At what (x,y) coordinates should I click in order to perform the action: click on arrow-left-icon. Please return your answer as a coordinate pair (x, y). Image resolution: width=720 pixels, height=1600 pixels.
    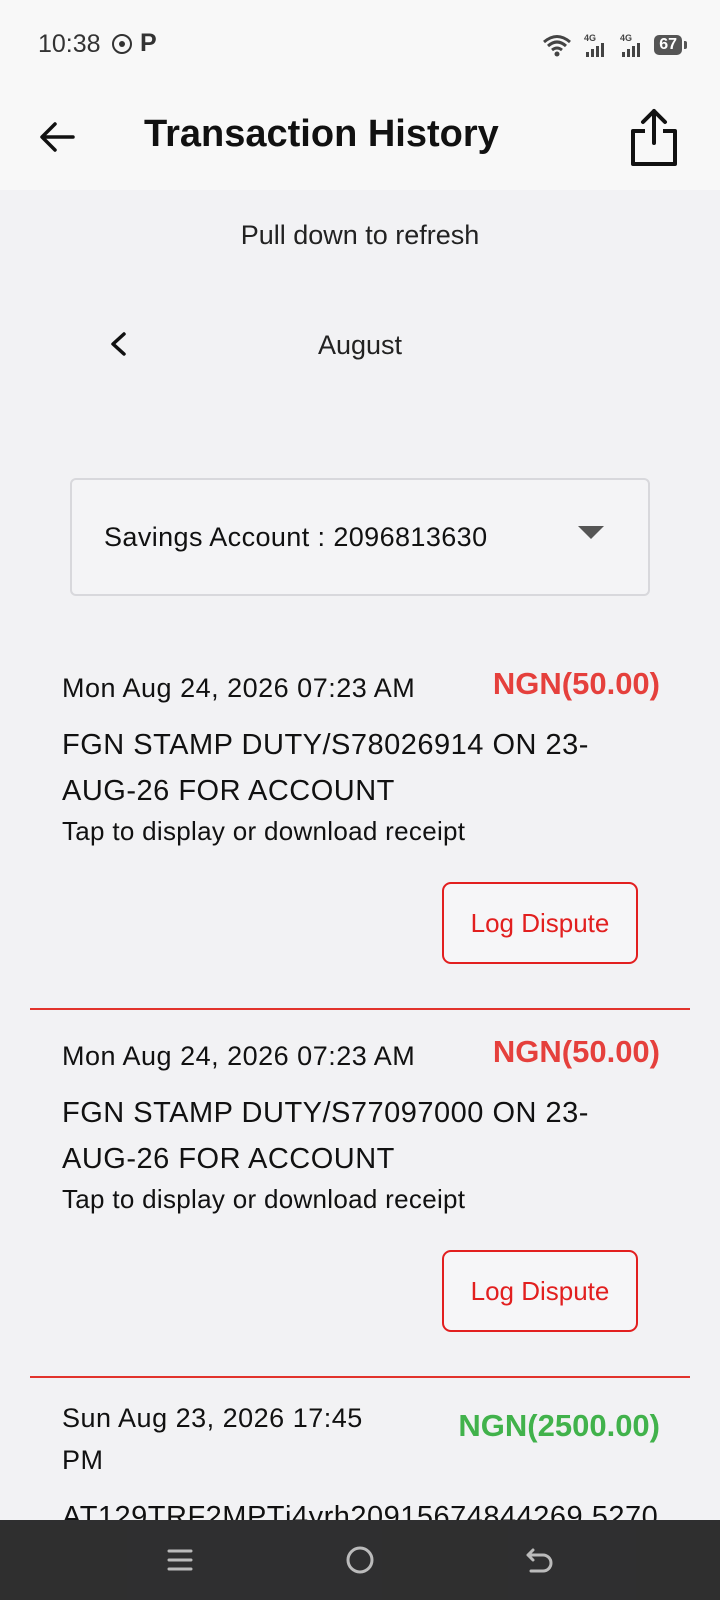
    Looking at the image, I should click on (57, 137).